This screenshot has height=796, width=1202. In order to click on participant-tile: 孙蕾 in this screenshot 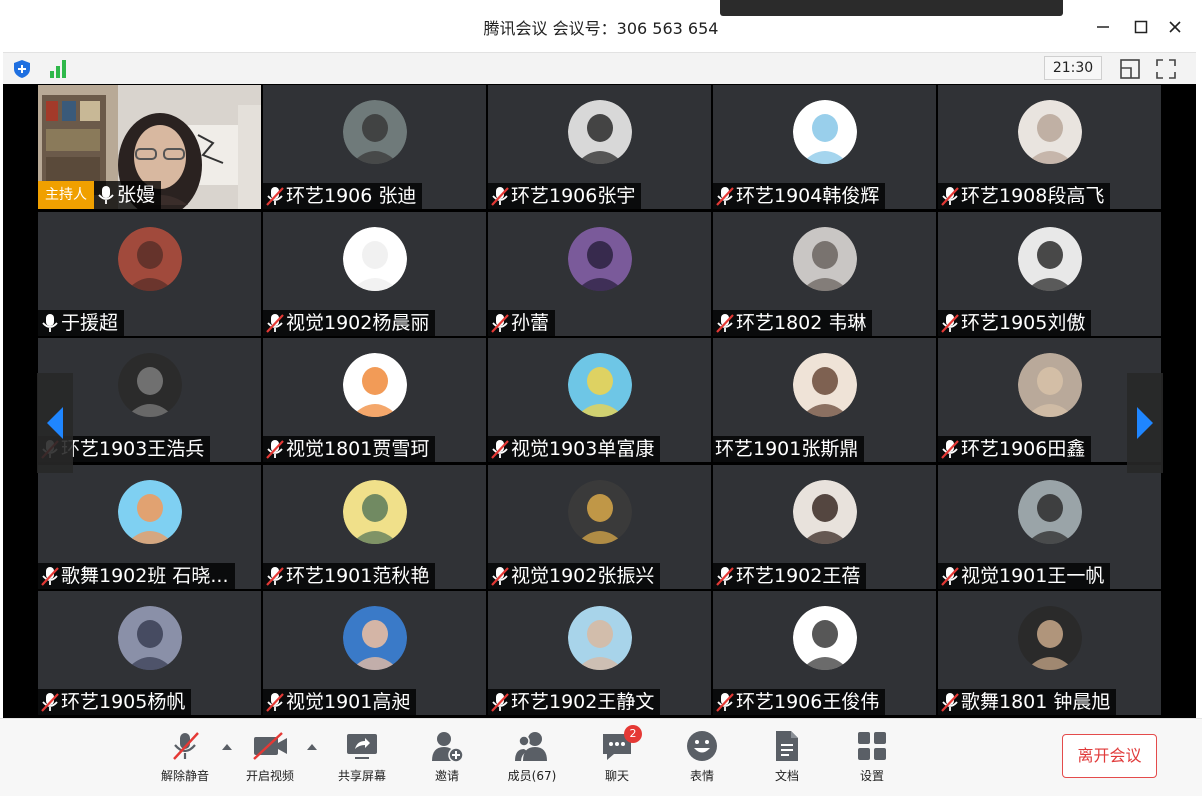, I will do `click(599, 274)`.